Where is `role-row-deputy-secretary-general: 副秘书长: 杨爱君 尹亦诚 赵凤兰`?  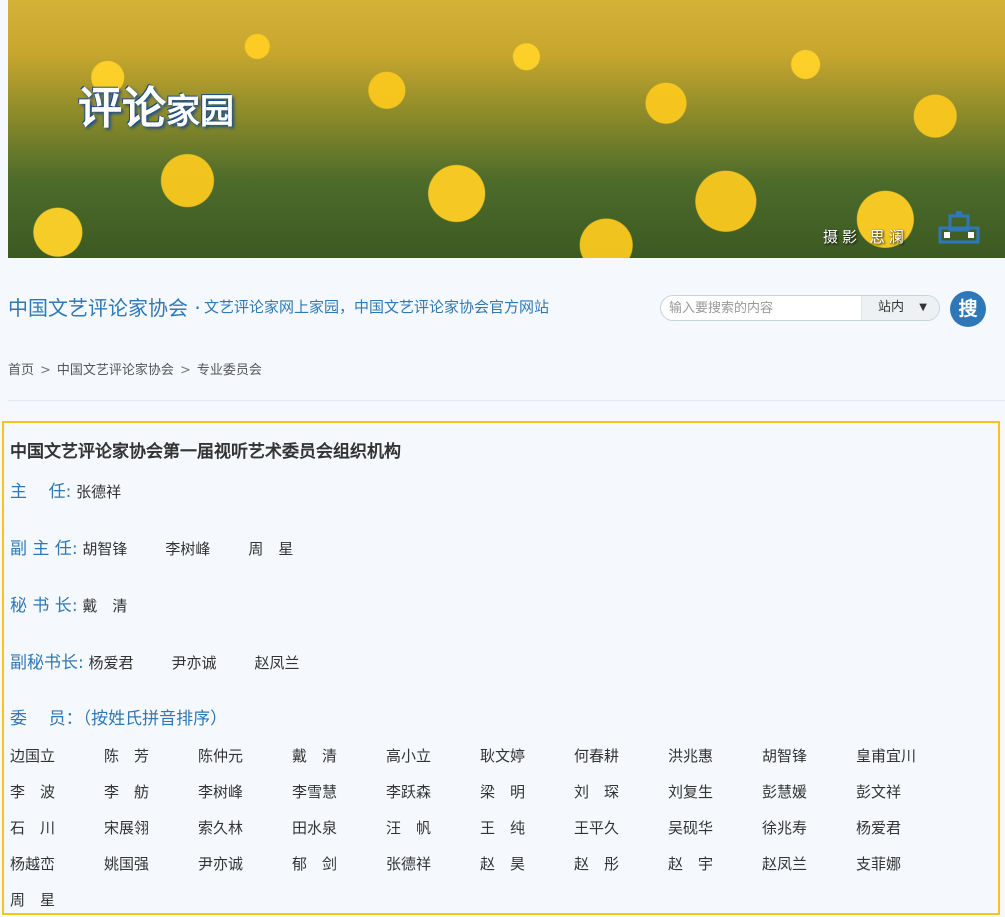 role-row-deputy-secretary-general: 副秘书长: 杨爱君 尹亦诚 赵凤兰 is located at coordinates (174, 660).